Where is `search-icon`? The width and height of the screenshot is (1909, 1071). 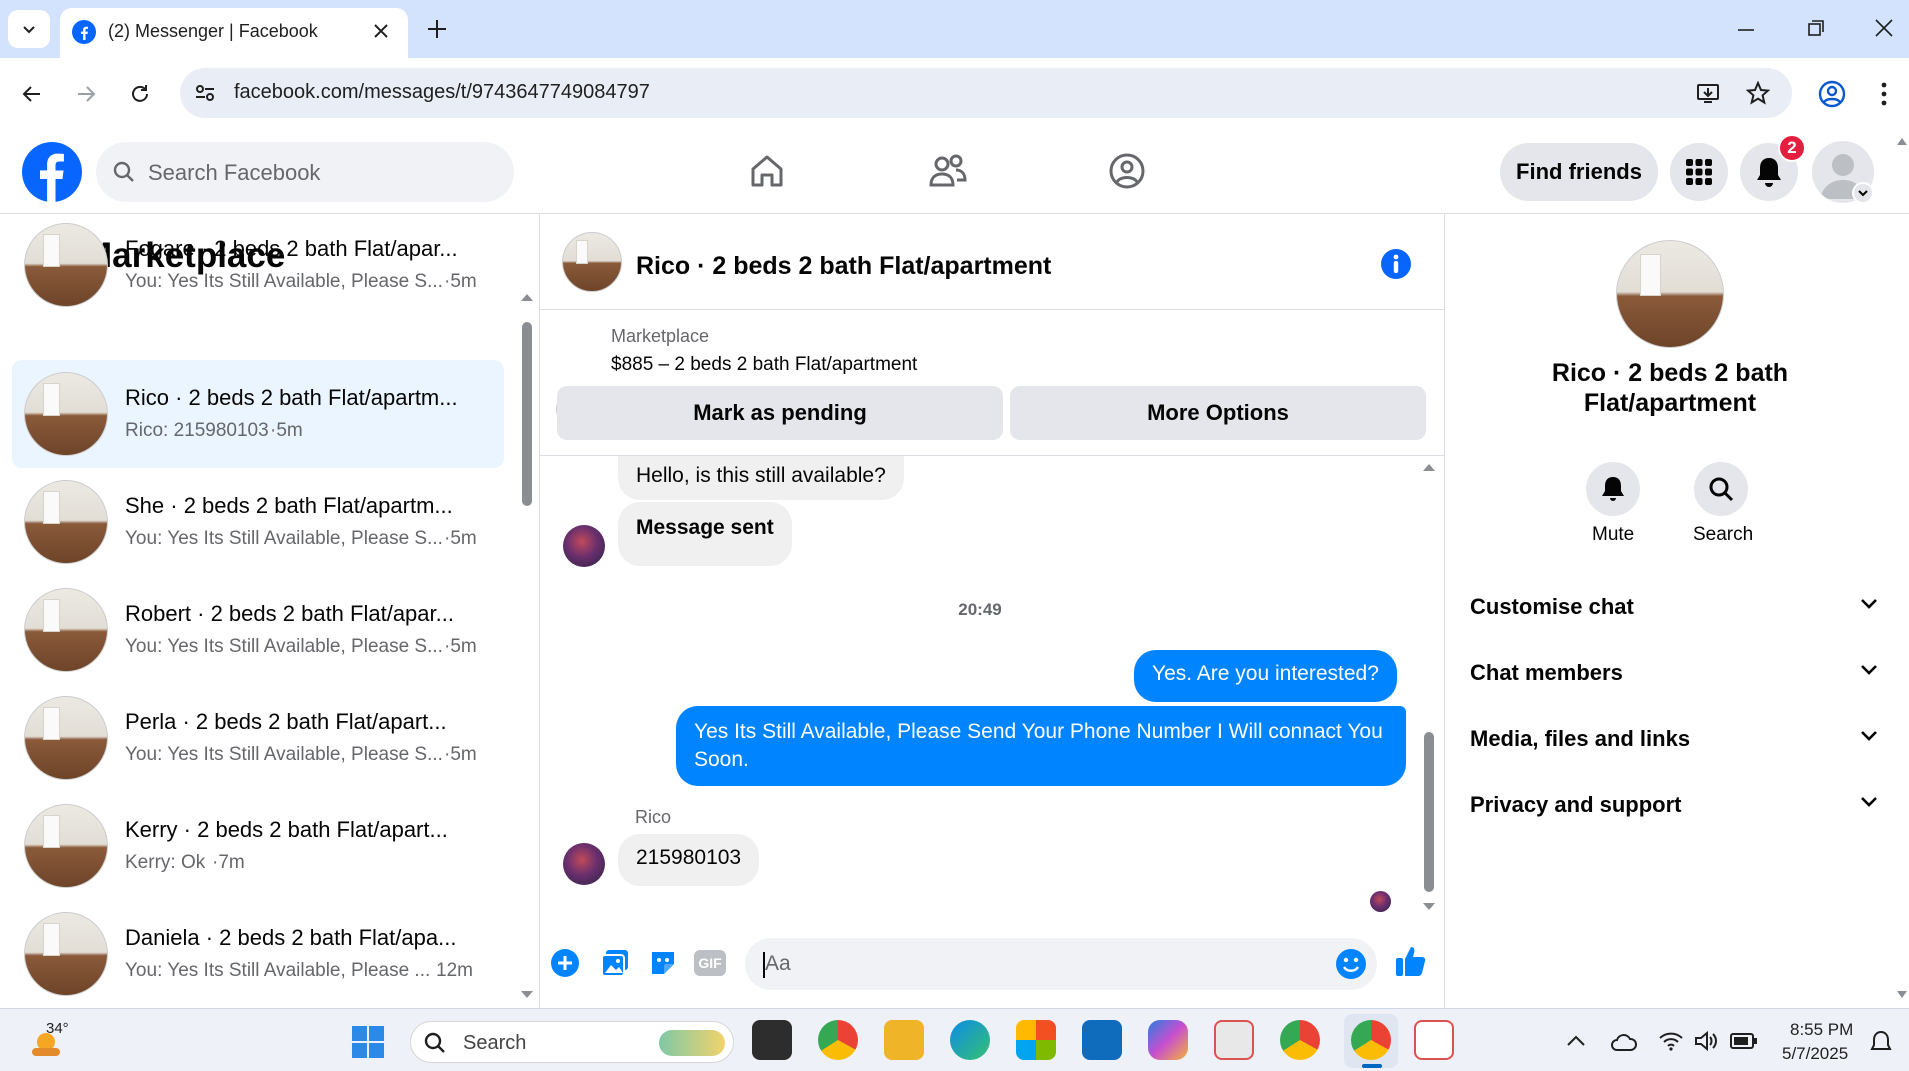
search-icon is located at coordinates (1721, 489).